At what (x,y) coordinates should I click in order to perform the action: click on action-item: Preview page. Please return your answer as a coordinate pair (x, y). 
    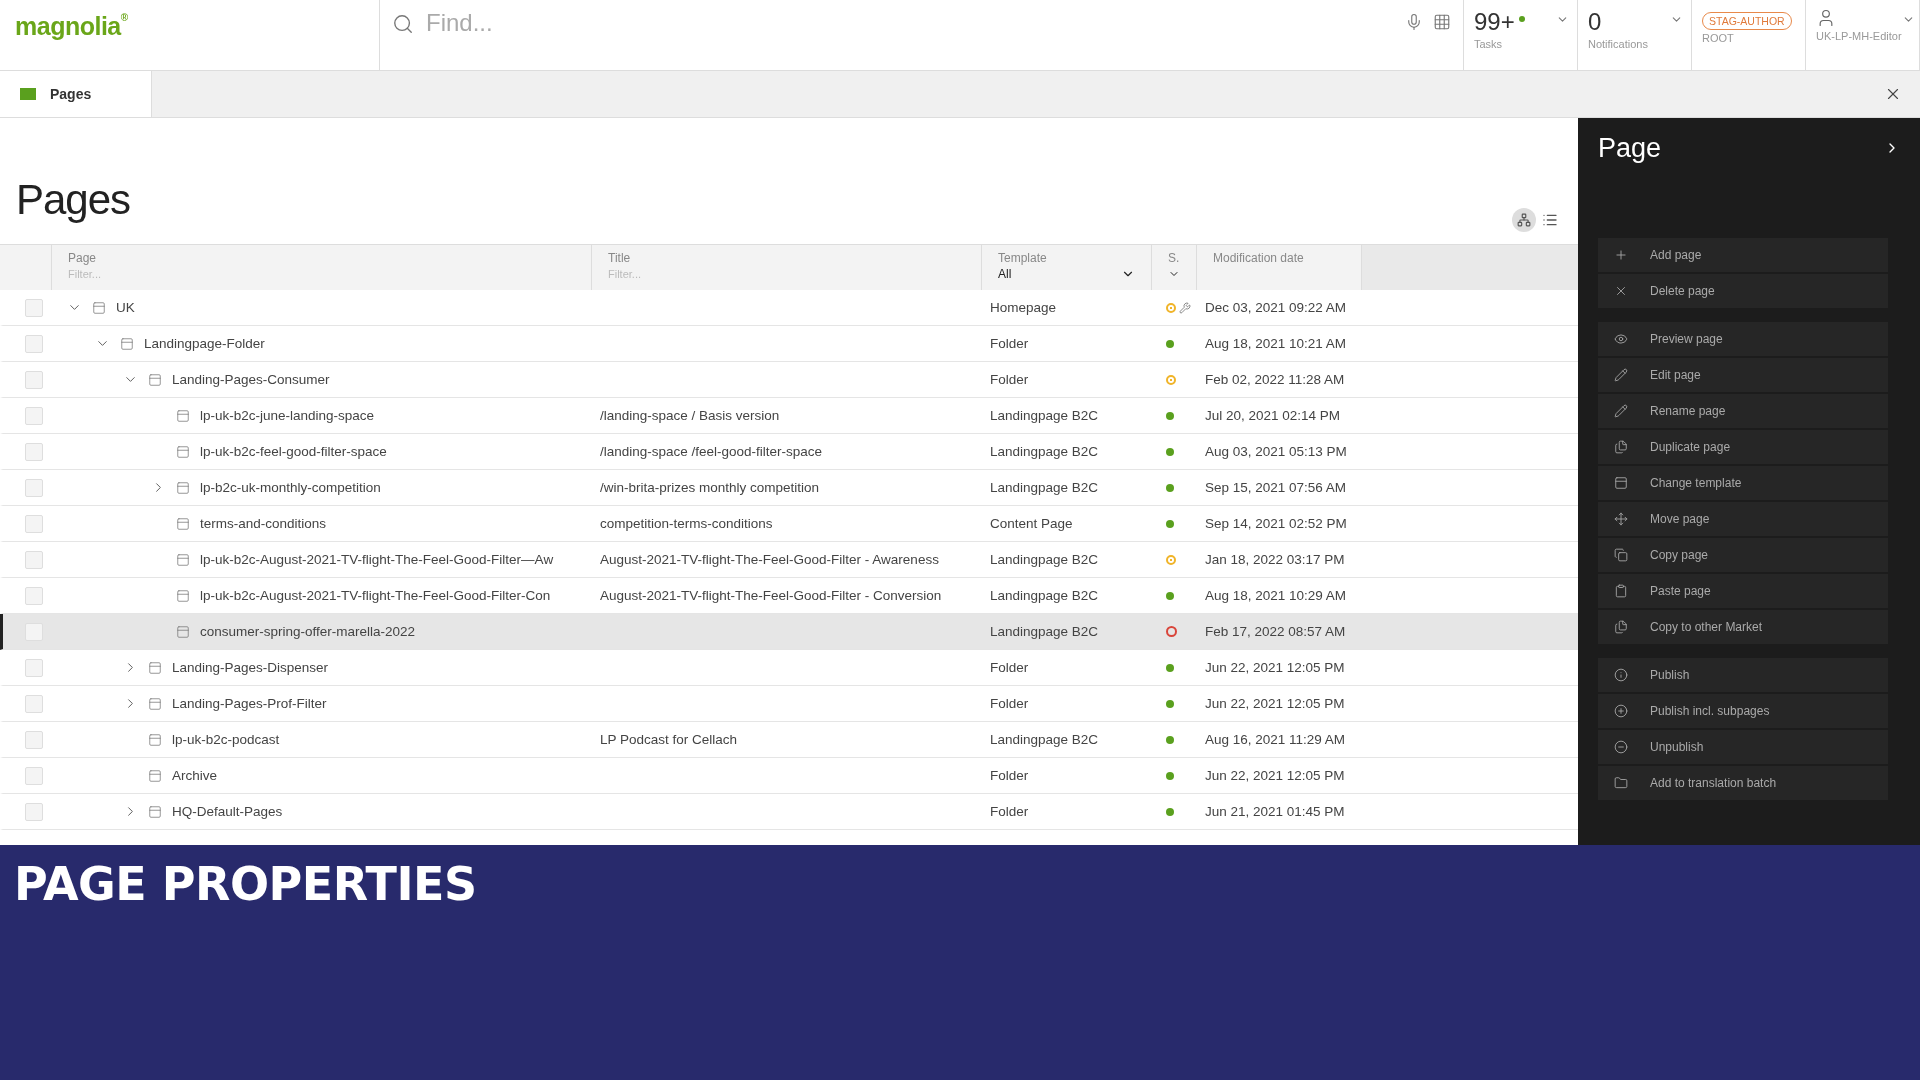
    Looking at the image, I should click on (1743, 339).